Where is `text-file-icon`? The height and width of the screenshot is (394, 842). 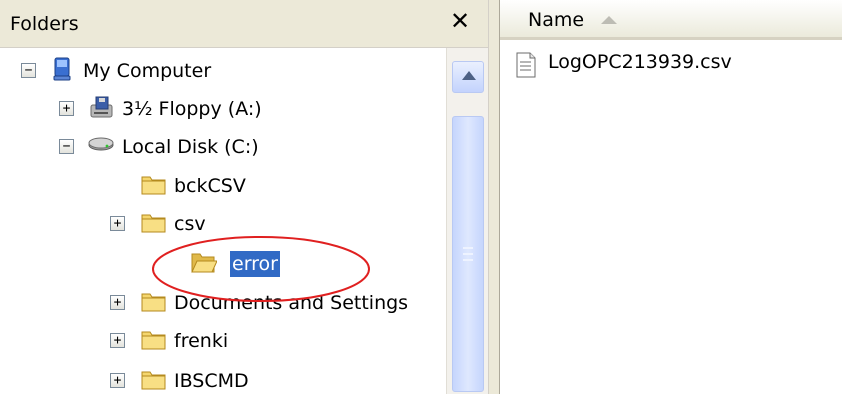
text-file-icon is located at coordinates (526, 65).